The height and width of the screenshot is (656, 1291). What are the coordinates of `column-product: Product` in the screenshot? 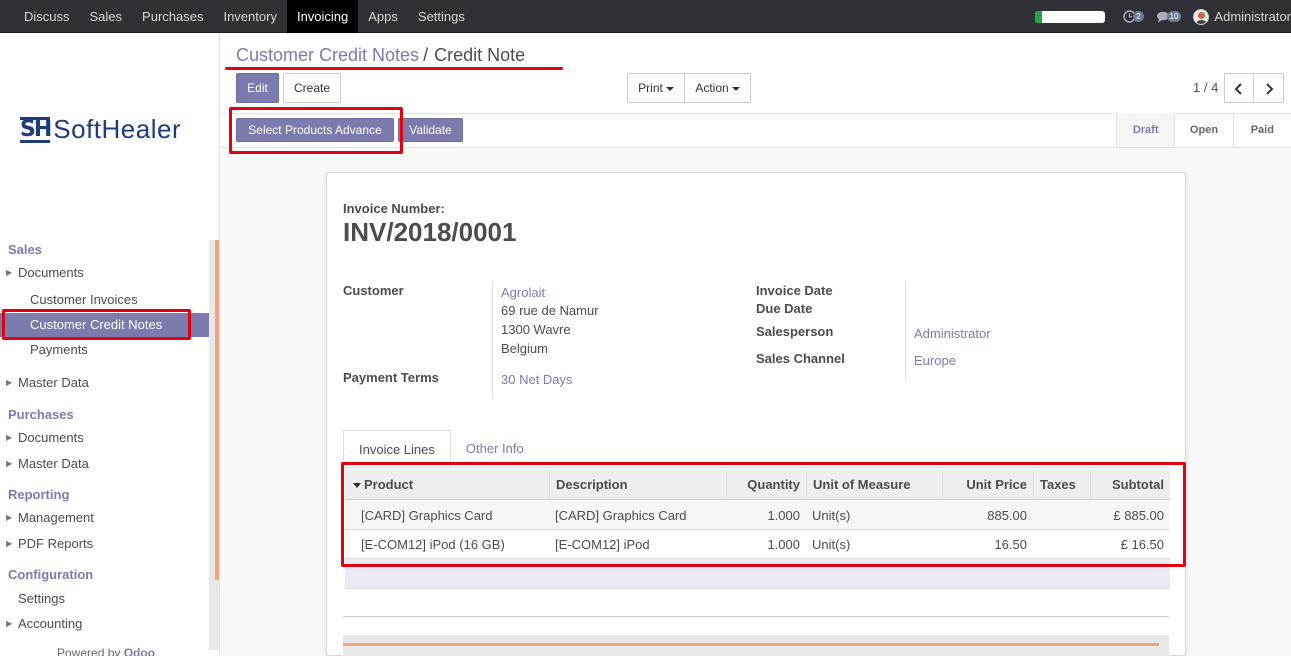 It's located at (447, 485).